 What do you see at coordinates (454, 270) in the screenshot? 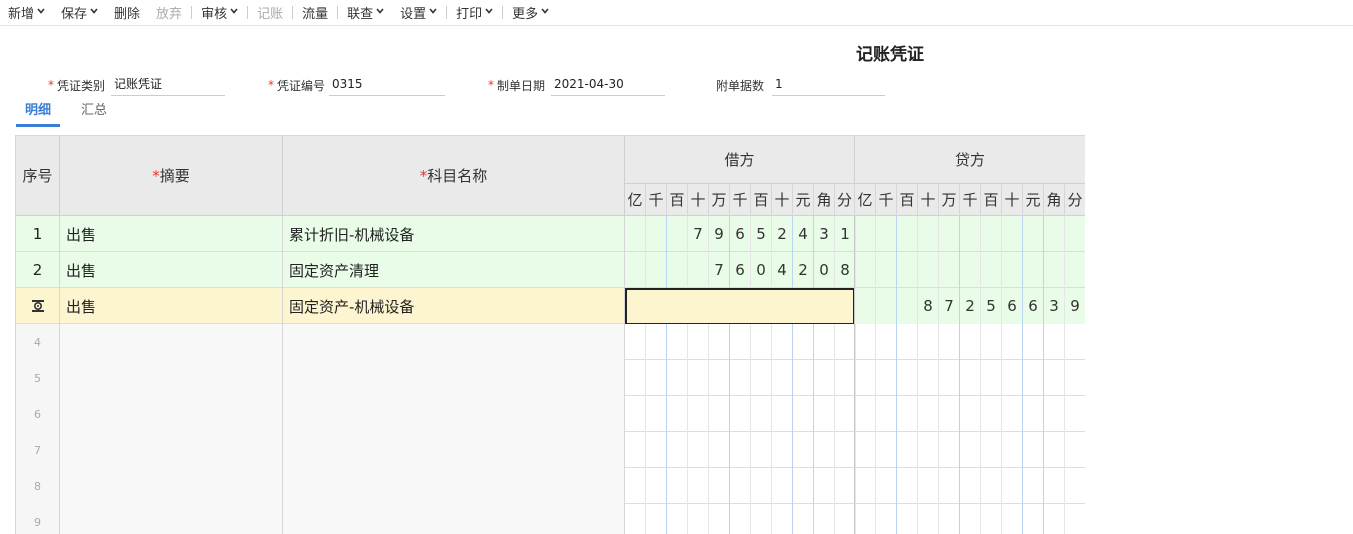
I see `row-subject: 固定资产清理` at bounding box center [454, 270].